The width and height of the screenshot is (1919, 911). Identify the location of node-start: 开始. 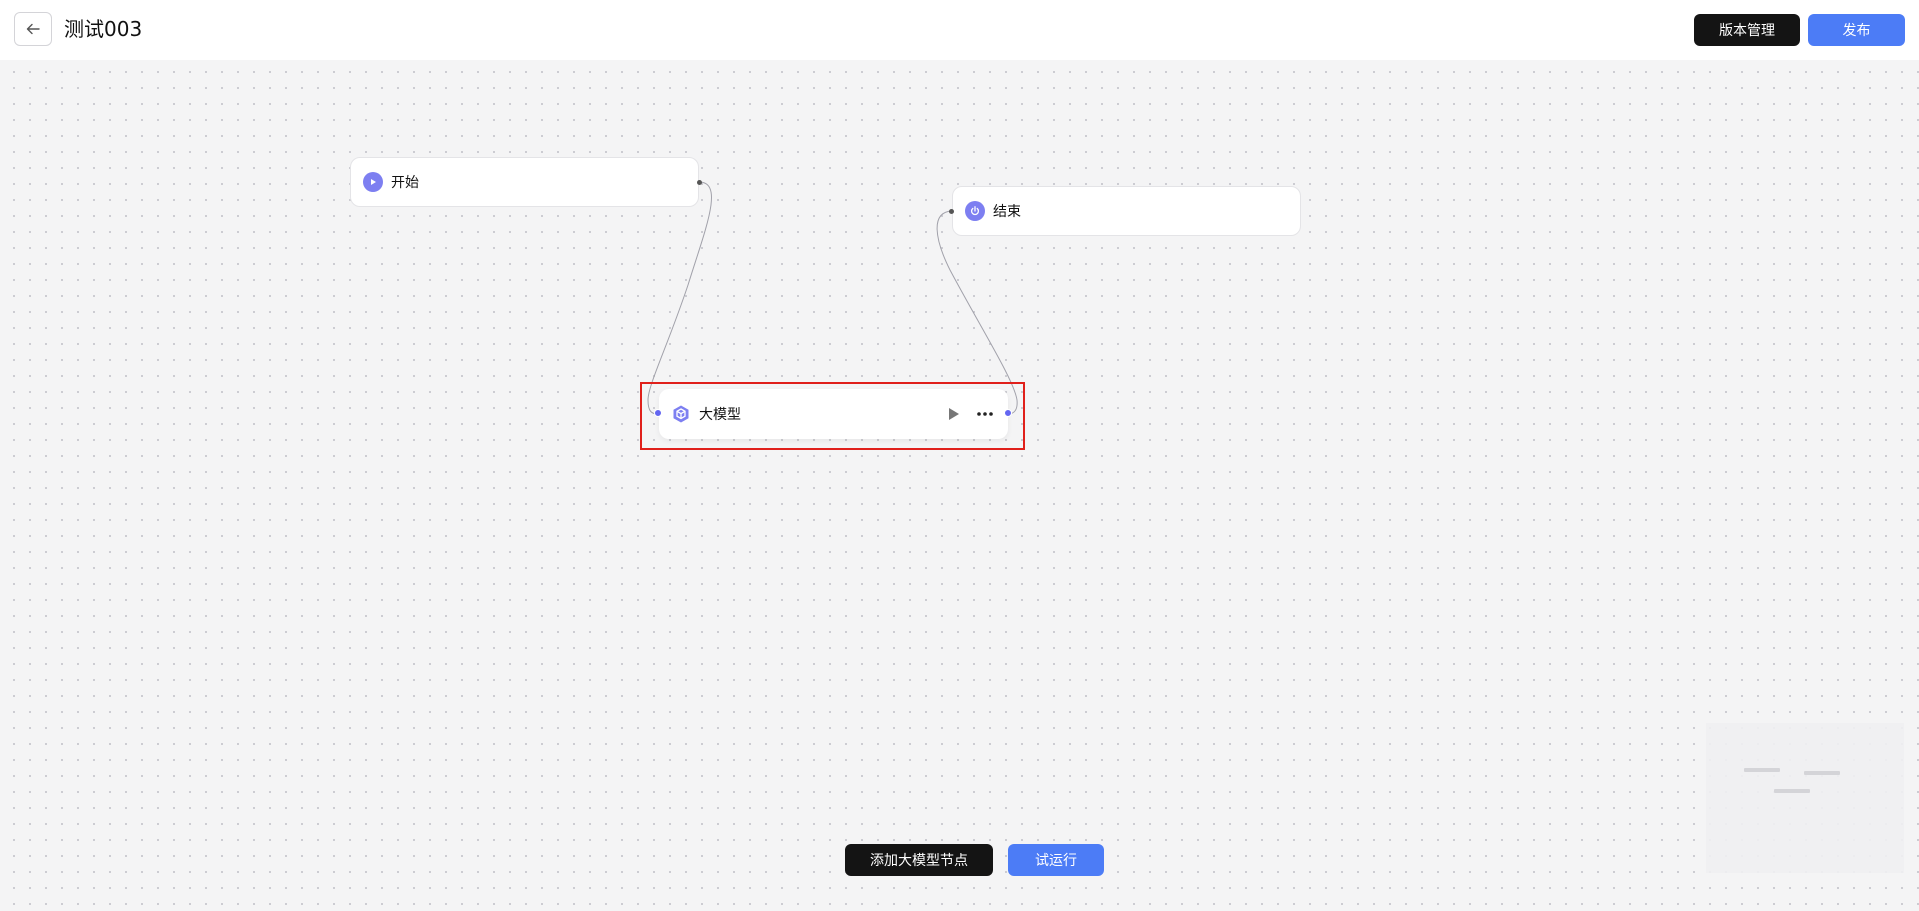
(524, 182).